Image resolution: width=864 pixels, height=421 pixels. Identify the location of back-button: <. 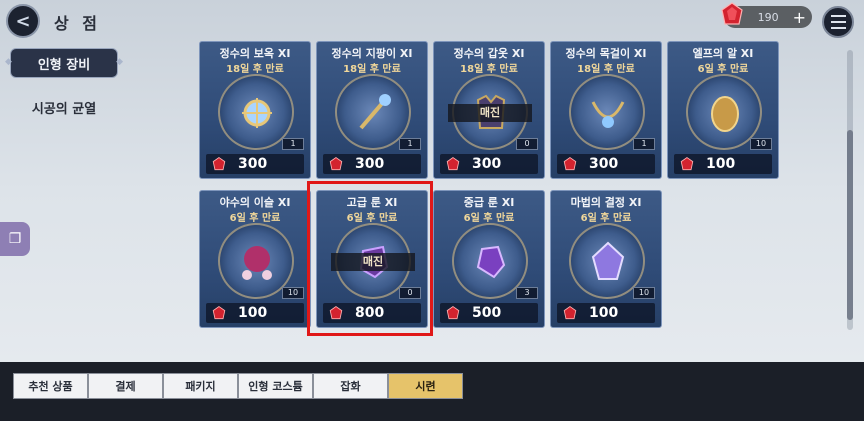
(23, 21).